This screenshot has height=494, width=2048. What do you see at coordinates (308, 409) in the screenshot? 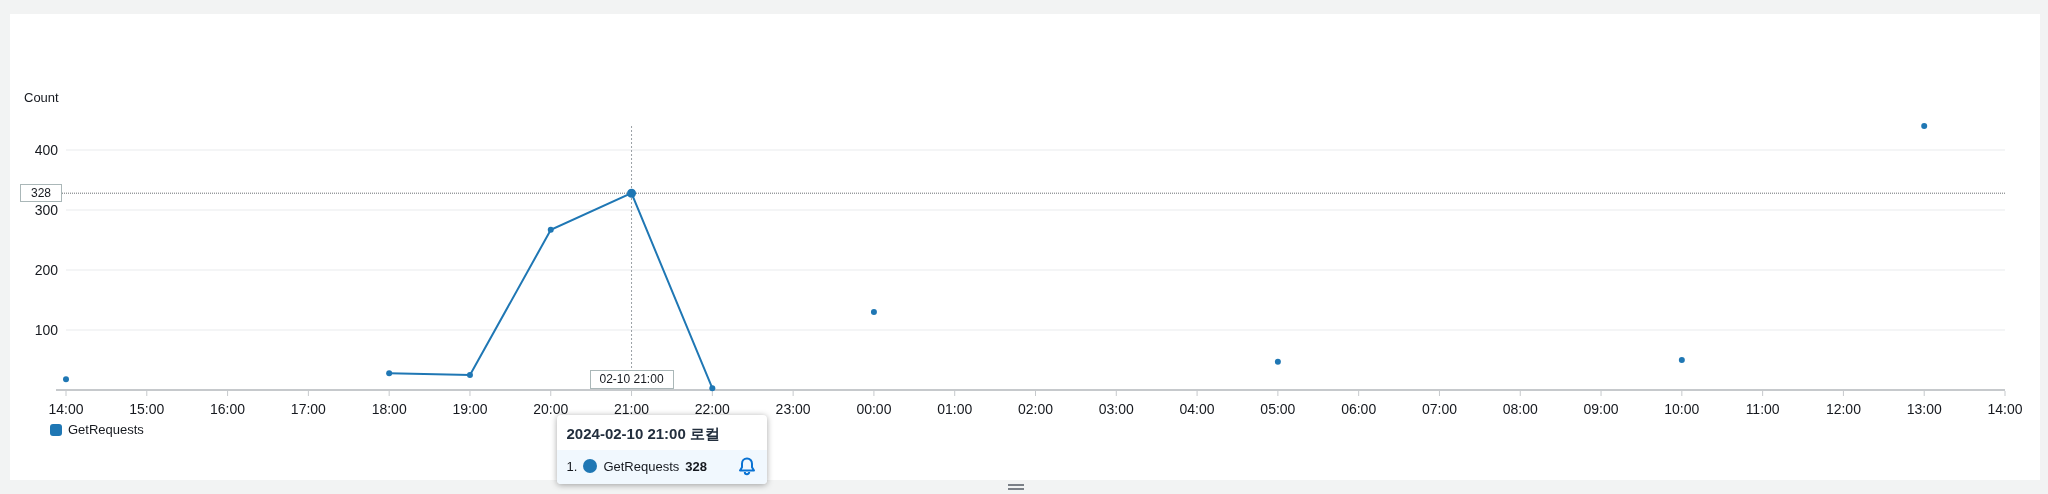
I see `x-tick-label: 17:00` at bounding box center [308, 409].